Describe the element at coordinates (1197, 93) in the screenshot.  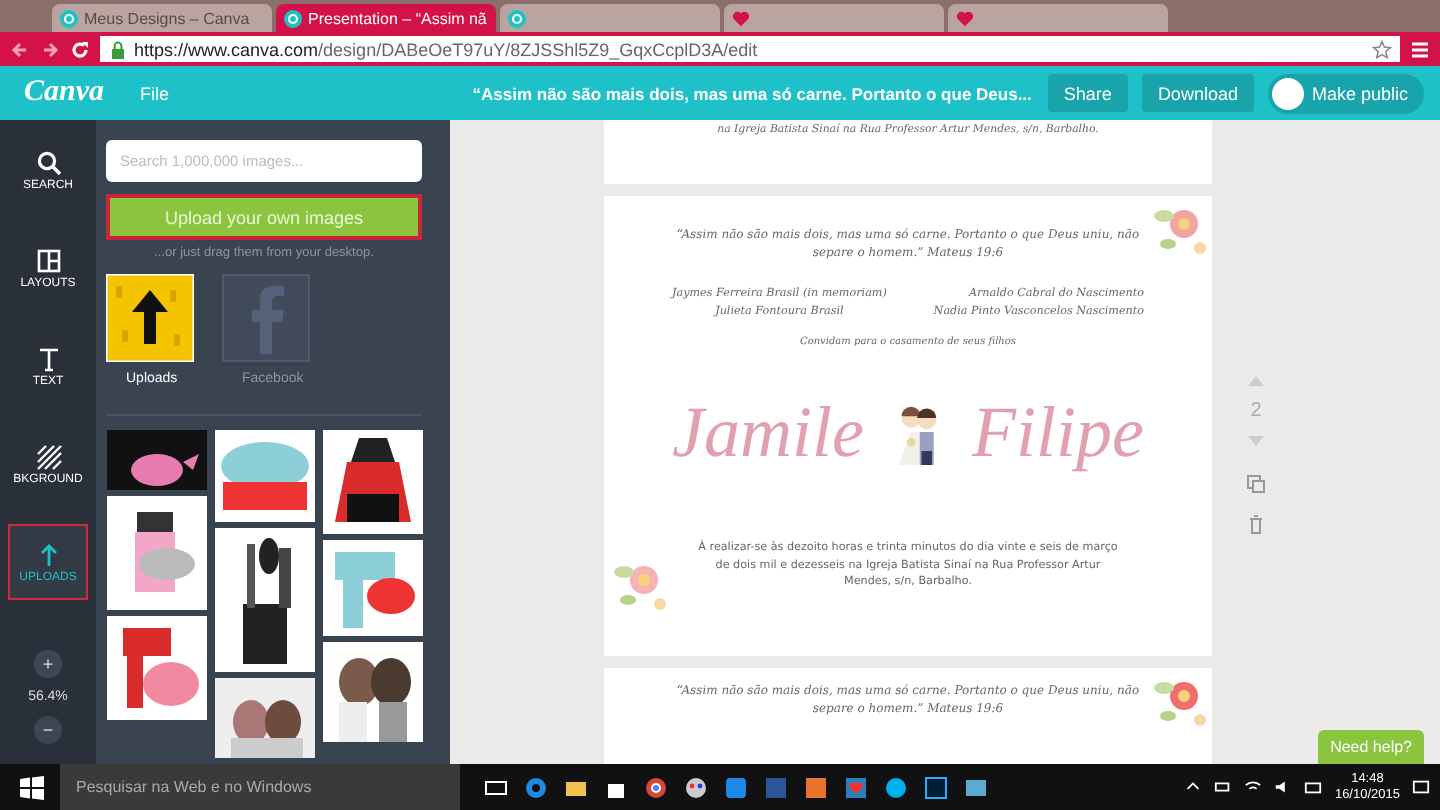
I see `download-button: Download` at that location.